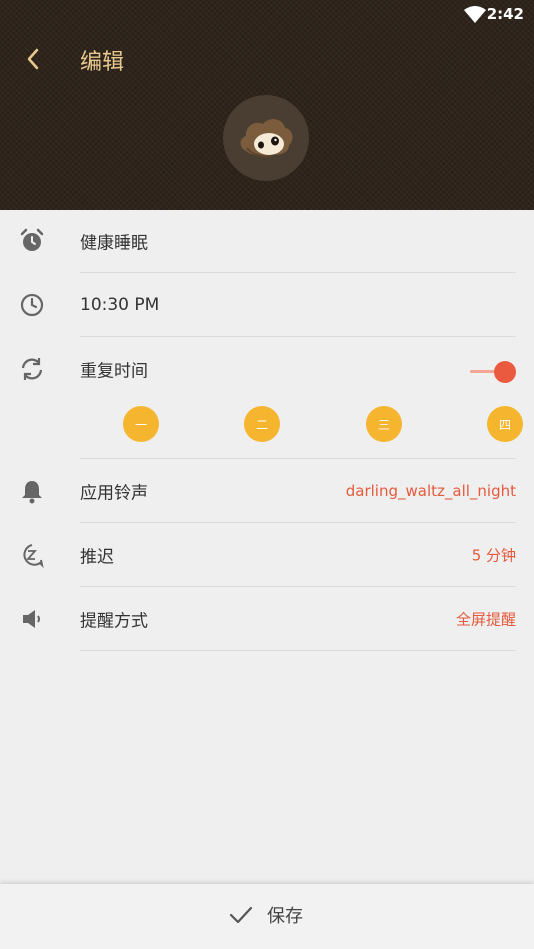 Image resolution: width=534 pixels, height=949 pixels. Describe the element at coordinates (505, 14) in the screenshot. I see `status-time: 2:42` at that location.